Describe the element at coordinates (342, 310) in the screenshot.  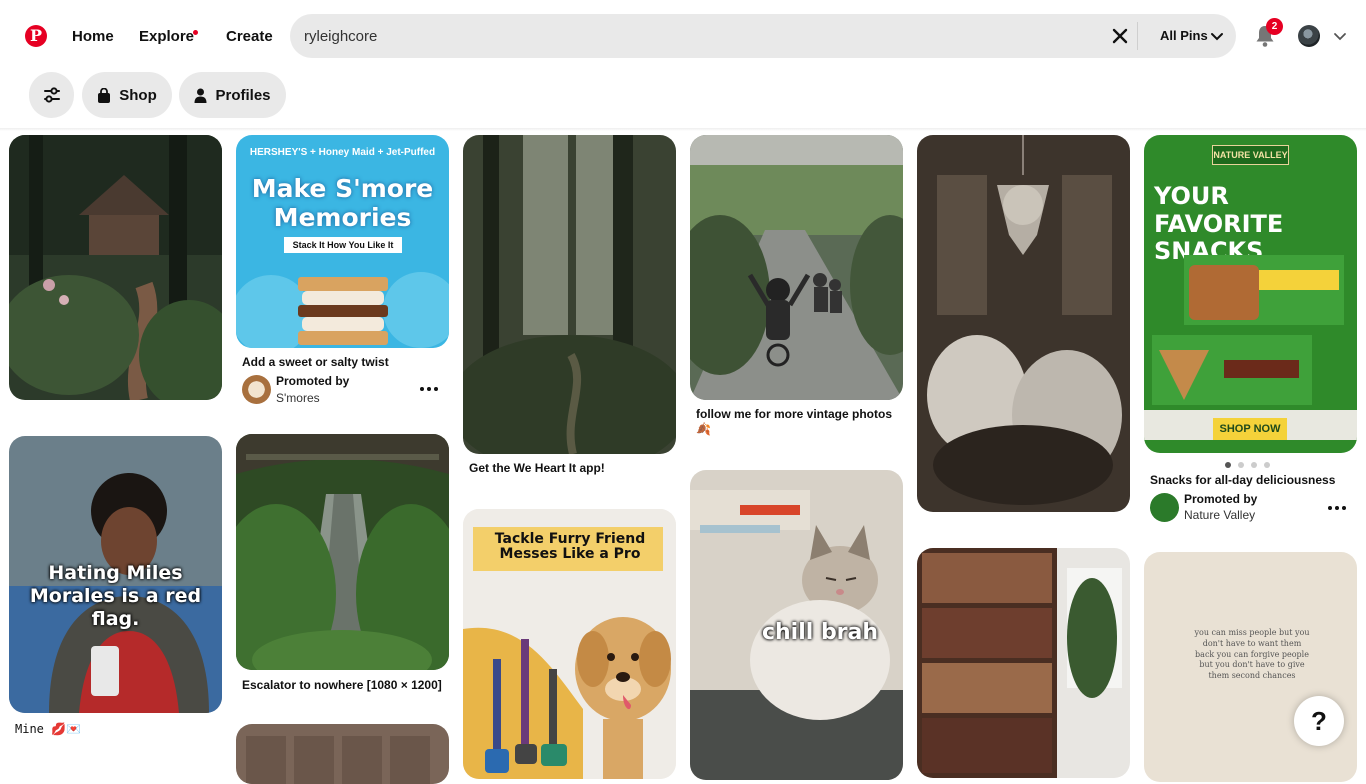
I see `smores-stack-image` at that location.